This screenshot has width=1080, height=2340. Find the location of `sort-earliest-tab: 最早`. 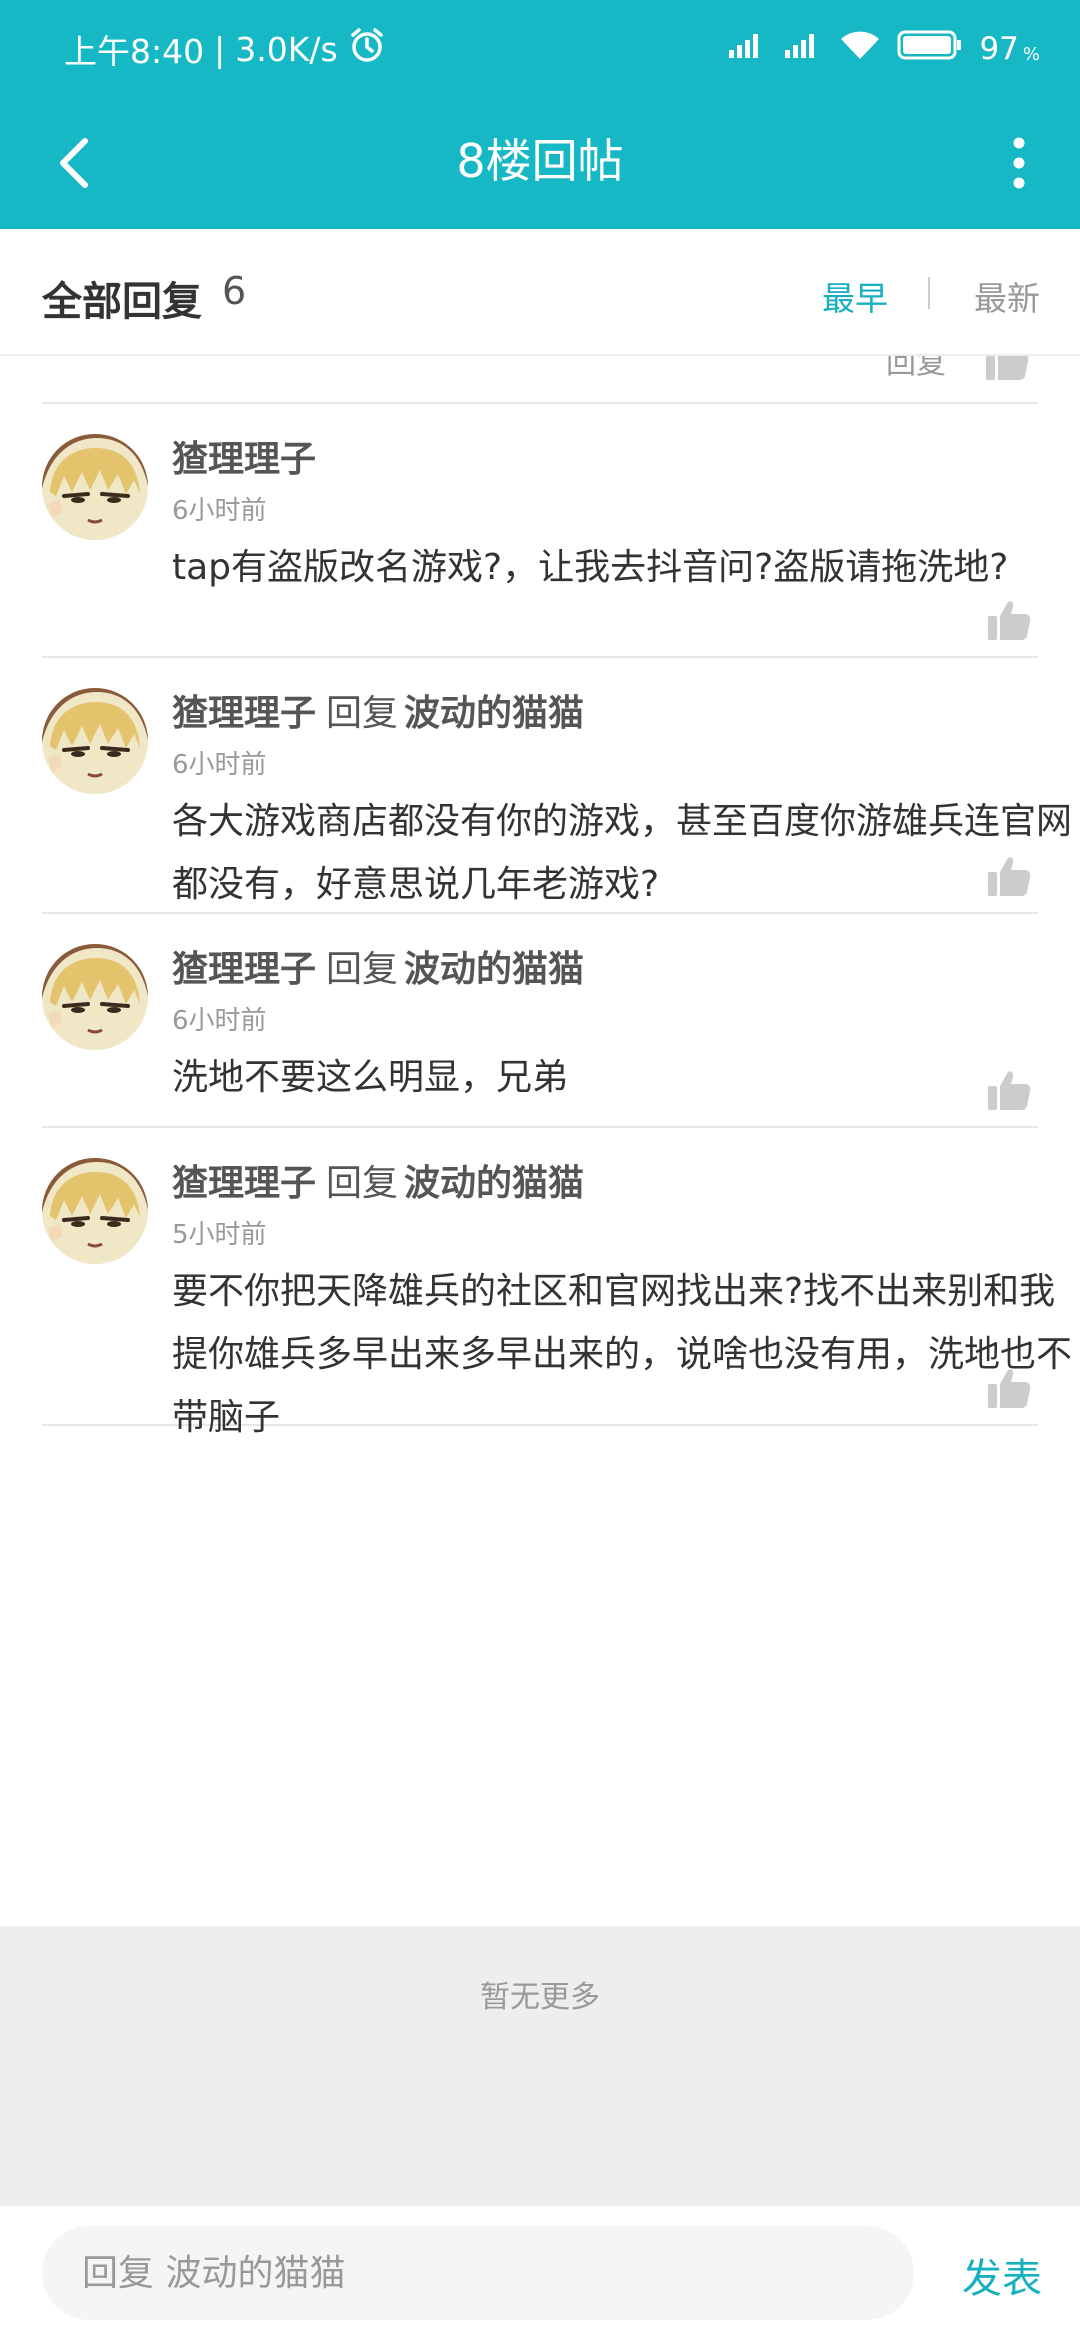

sort-earliest-tab: 最早 is located at coordinates (855, 296).